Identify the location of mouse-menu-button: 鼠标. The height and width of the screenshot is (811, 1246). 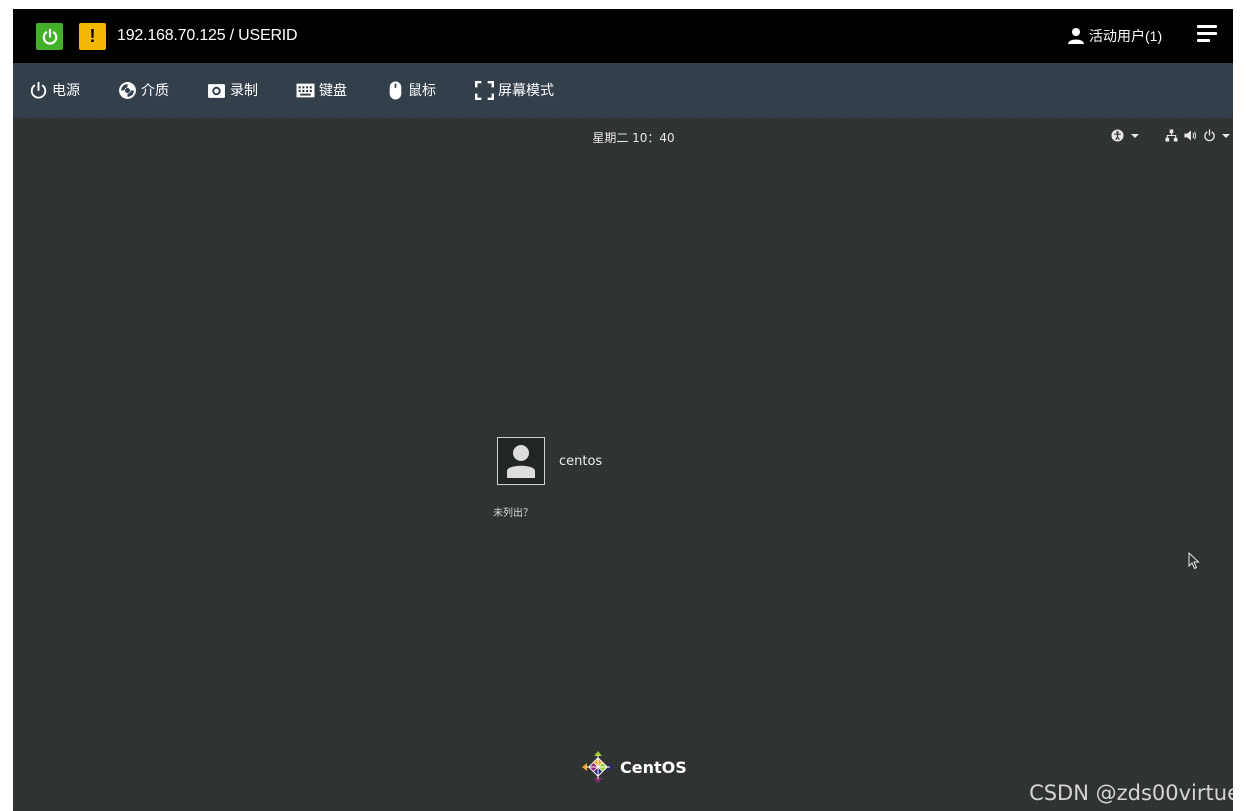
(411, 90).